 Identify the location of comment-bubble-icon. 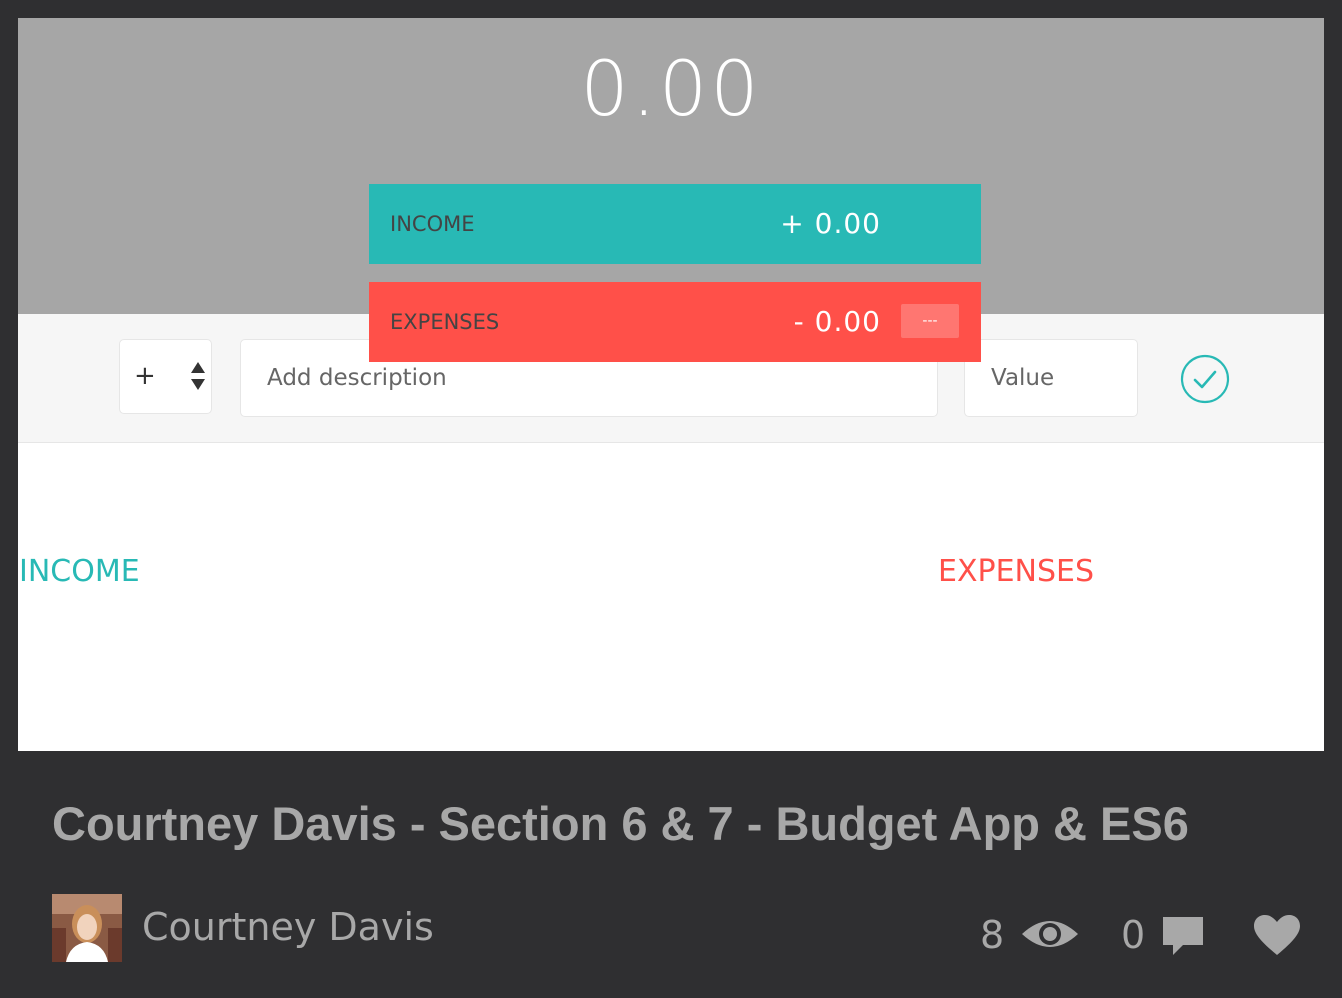
(1183, 937).